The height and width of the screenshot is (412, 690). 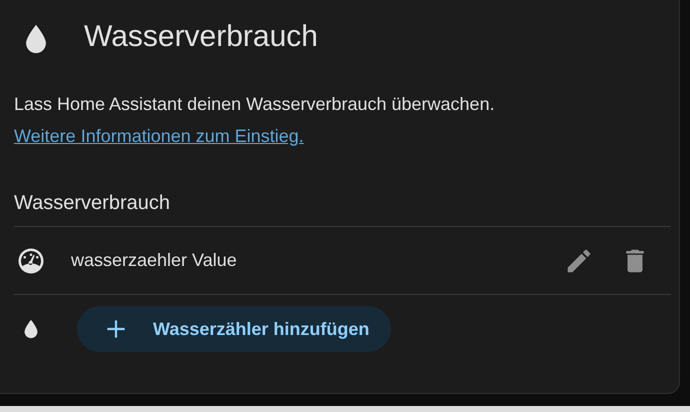 I want to click on add-button: Wasserzähler hinzufügen, so click(x=234, y=329).